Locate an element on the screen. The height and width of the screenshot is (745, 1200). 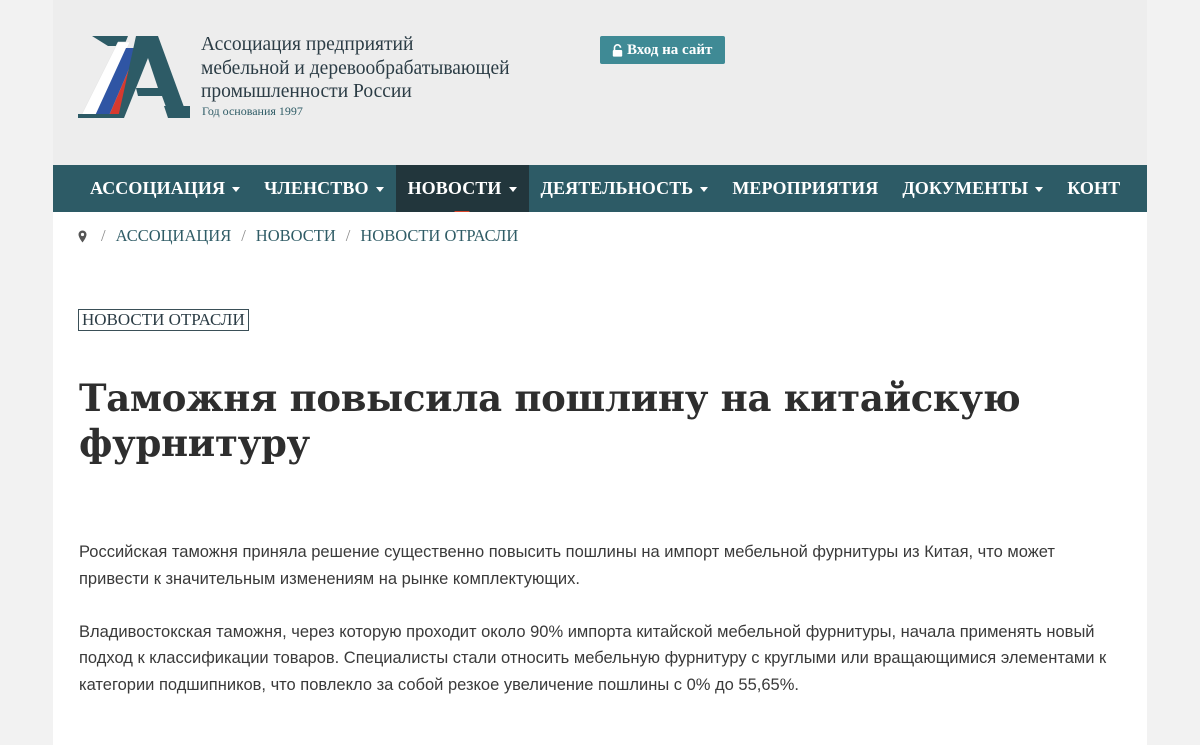
nav-item-events: МЕРОПРИЯТИЯ is located at coordinates (805, 188).